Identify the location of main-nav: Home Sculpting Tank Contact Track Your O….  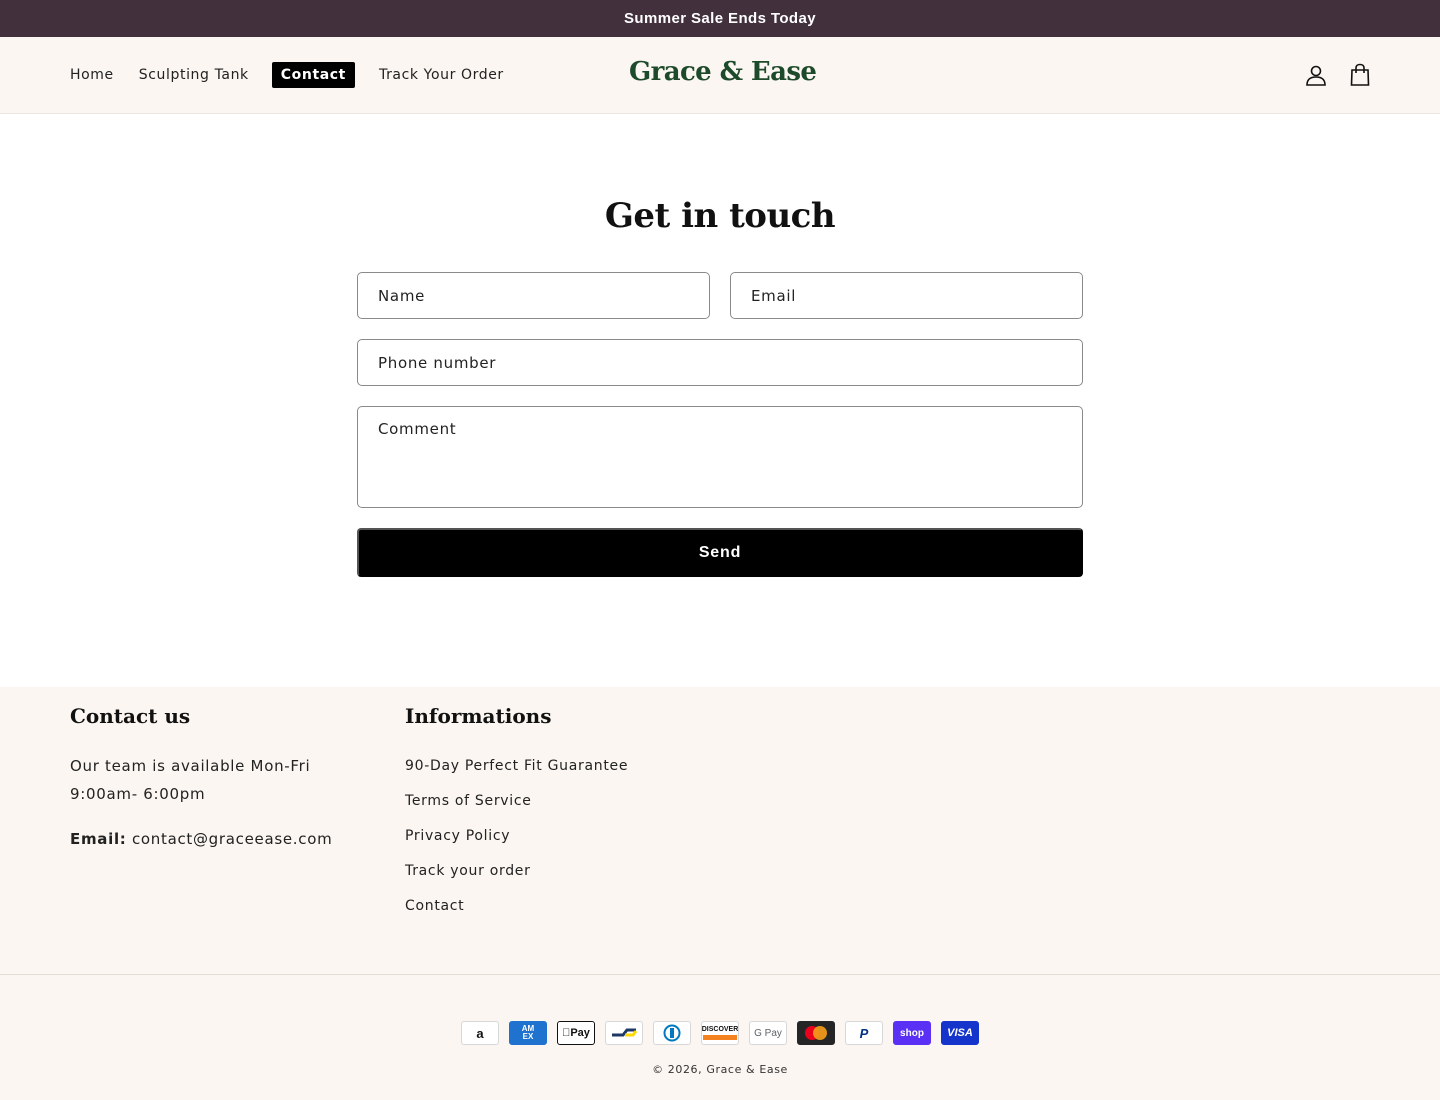
(291, 75).